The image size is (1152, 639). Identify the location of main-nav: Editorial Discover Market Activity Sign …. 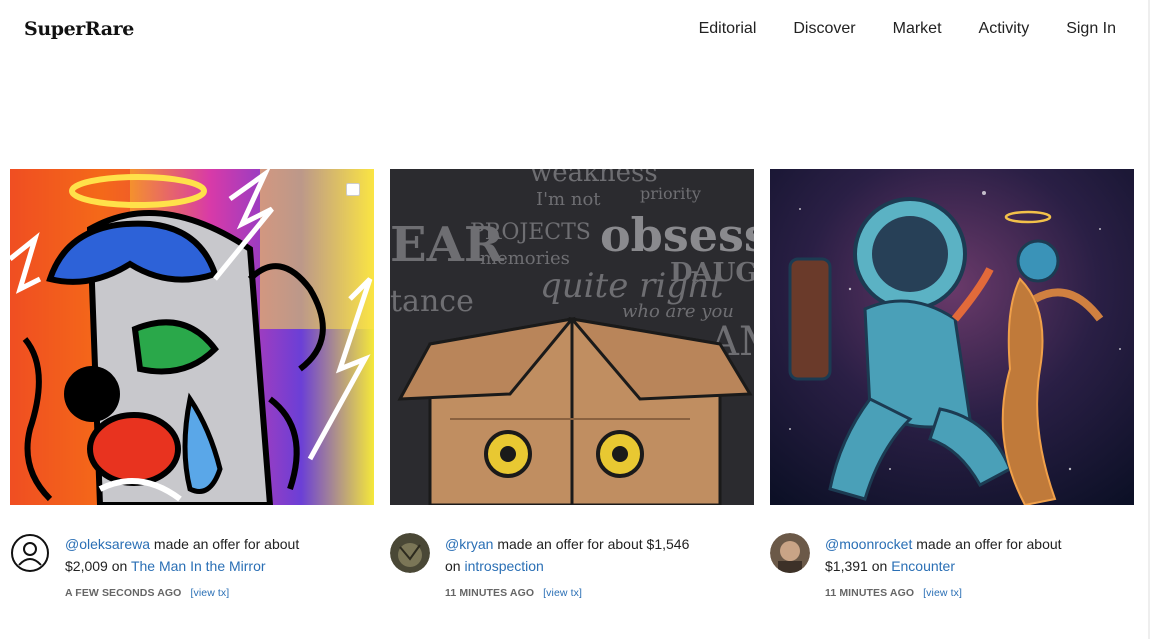
(889, 29).